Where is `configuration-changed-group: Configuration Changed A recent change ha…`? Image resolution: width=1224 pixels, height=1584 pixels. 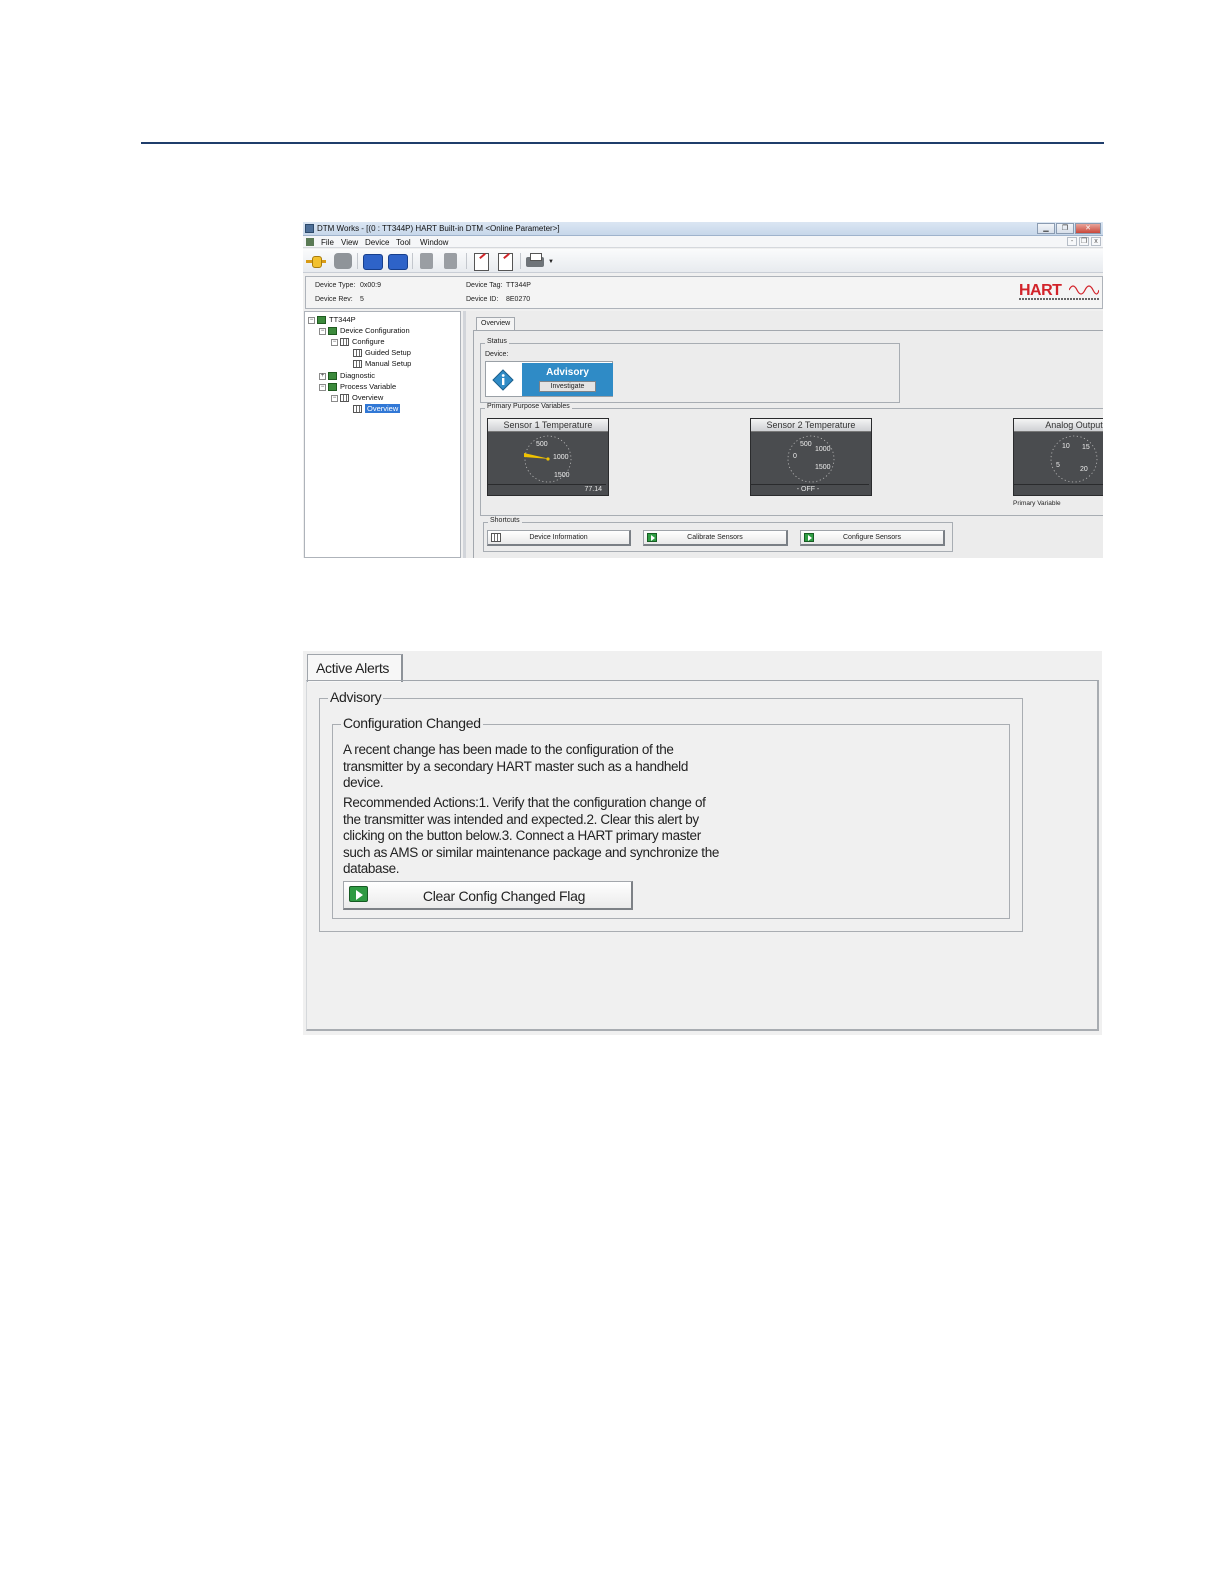
configuration-changed-group: Configuration Changed A recent change ha… is located at coordinates (671, 817).